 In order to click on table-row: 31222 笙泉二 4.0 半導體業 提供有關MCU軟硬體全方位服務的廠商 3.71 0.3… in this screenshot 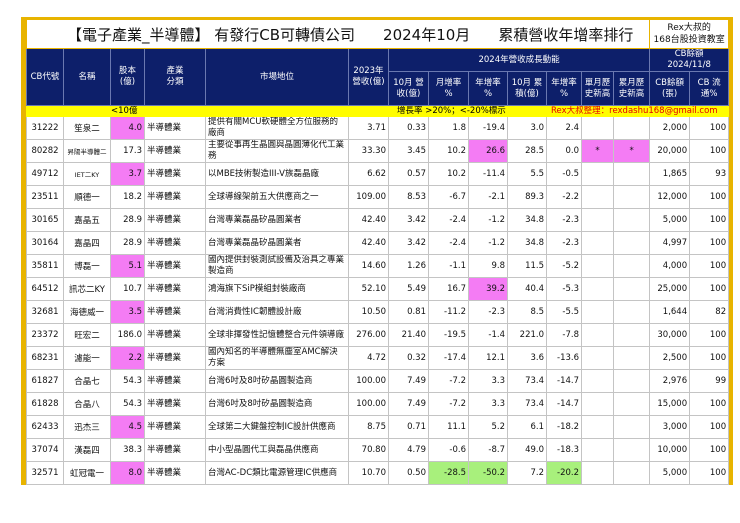, I will do `click(378, 128)`.